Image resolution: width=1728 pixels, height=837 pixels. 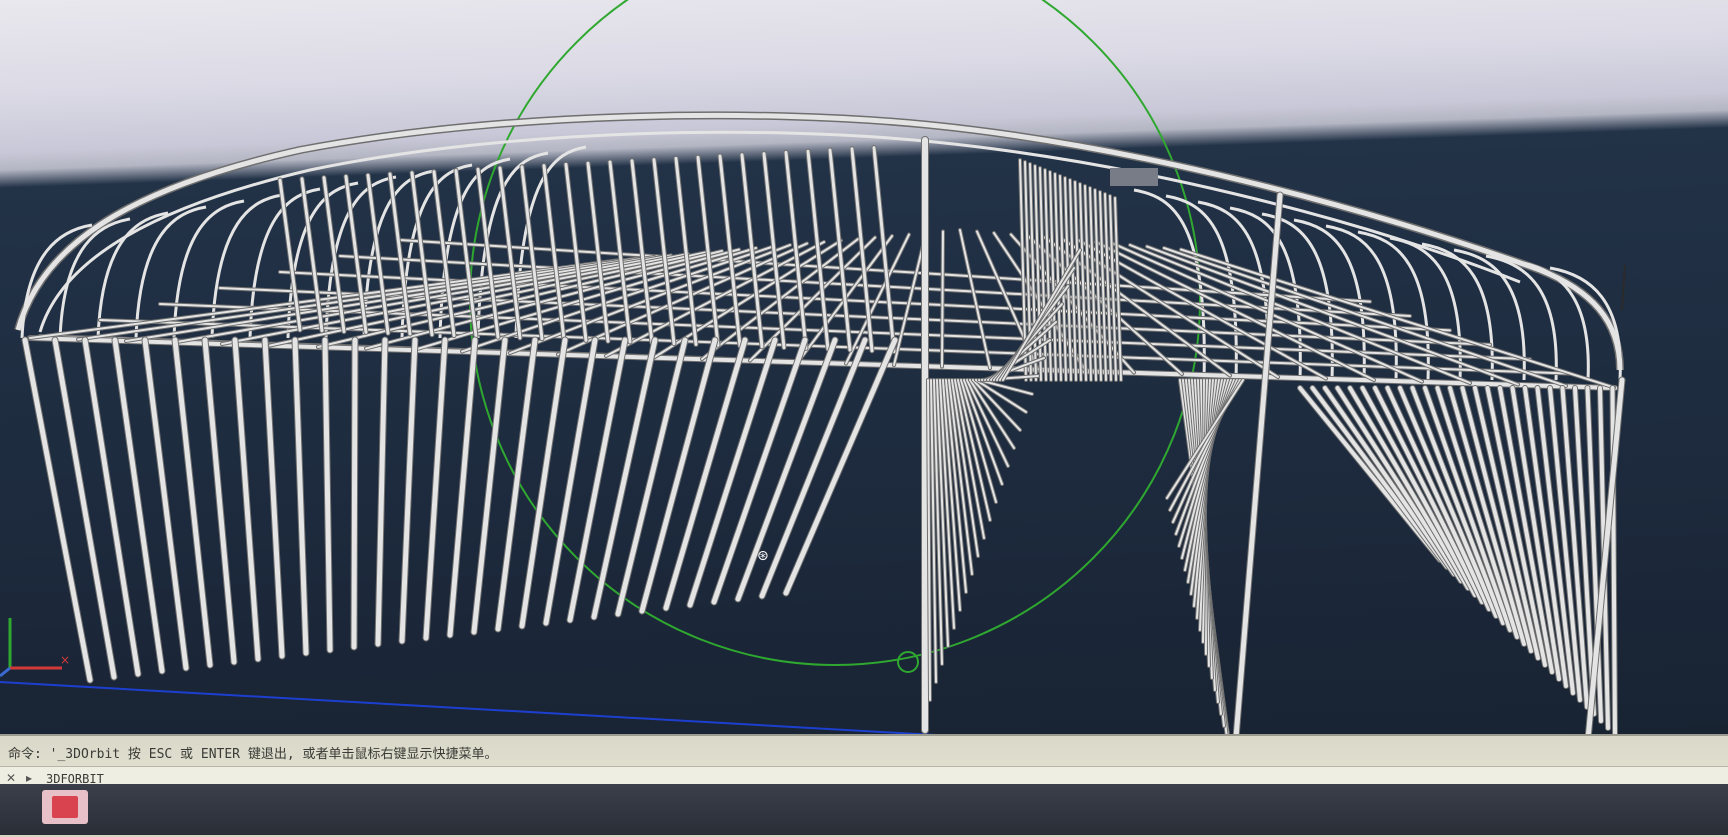 What do you see at coordinates (763, 556) in the screenshot?
I see `orbit-cursor-icon: ⊛` at bounding box center [763, 556].